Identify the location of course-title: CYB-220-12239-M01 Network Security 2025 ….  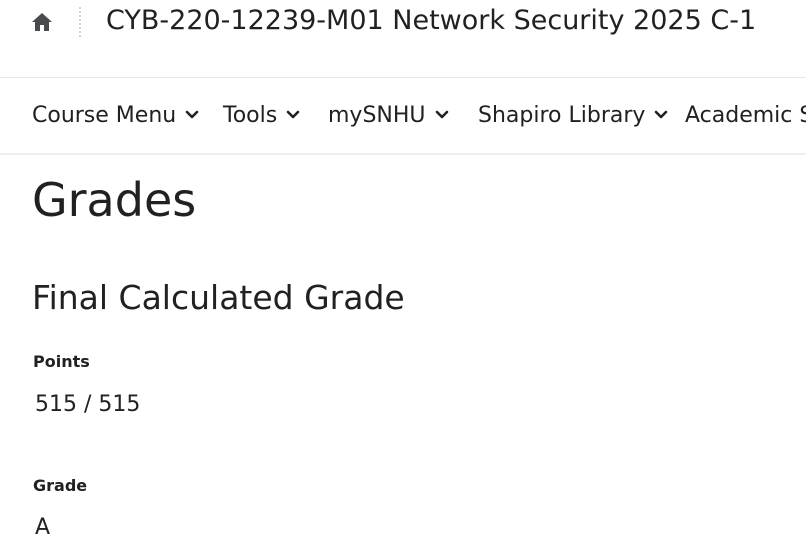
(431, 21).